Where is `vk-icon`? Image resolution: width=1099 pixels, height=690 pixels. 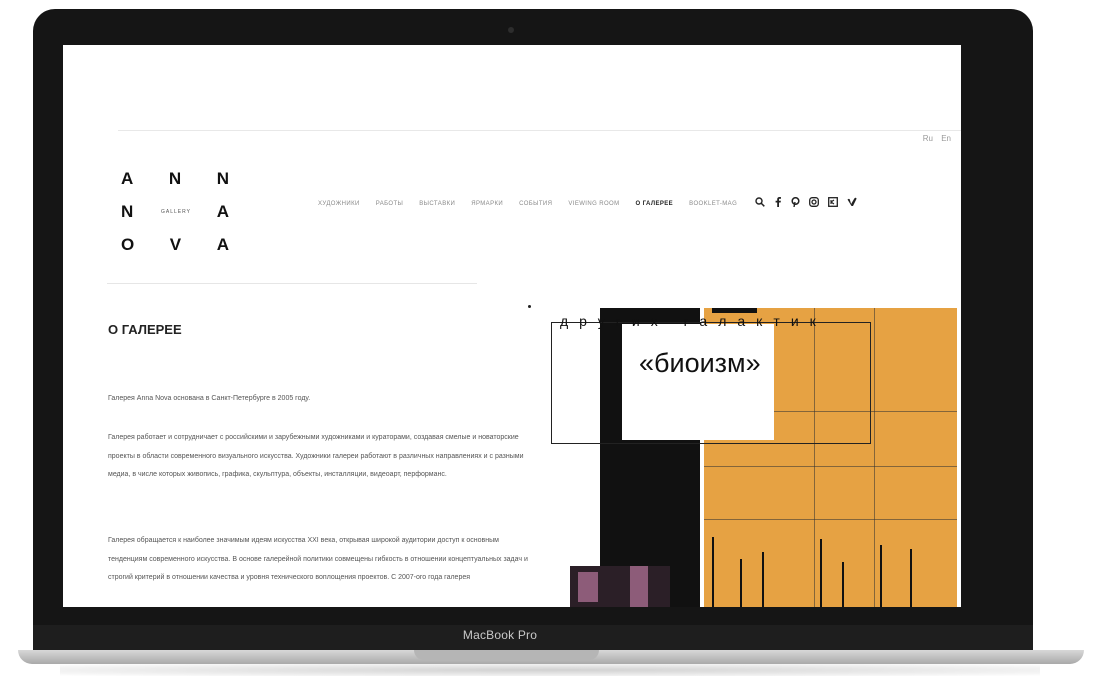 vk-icon is located at coordinates (833, 203).